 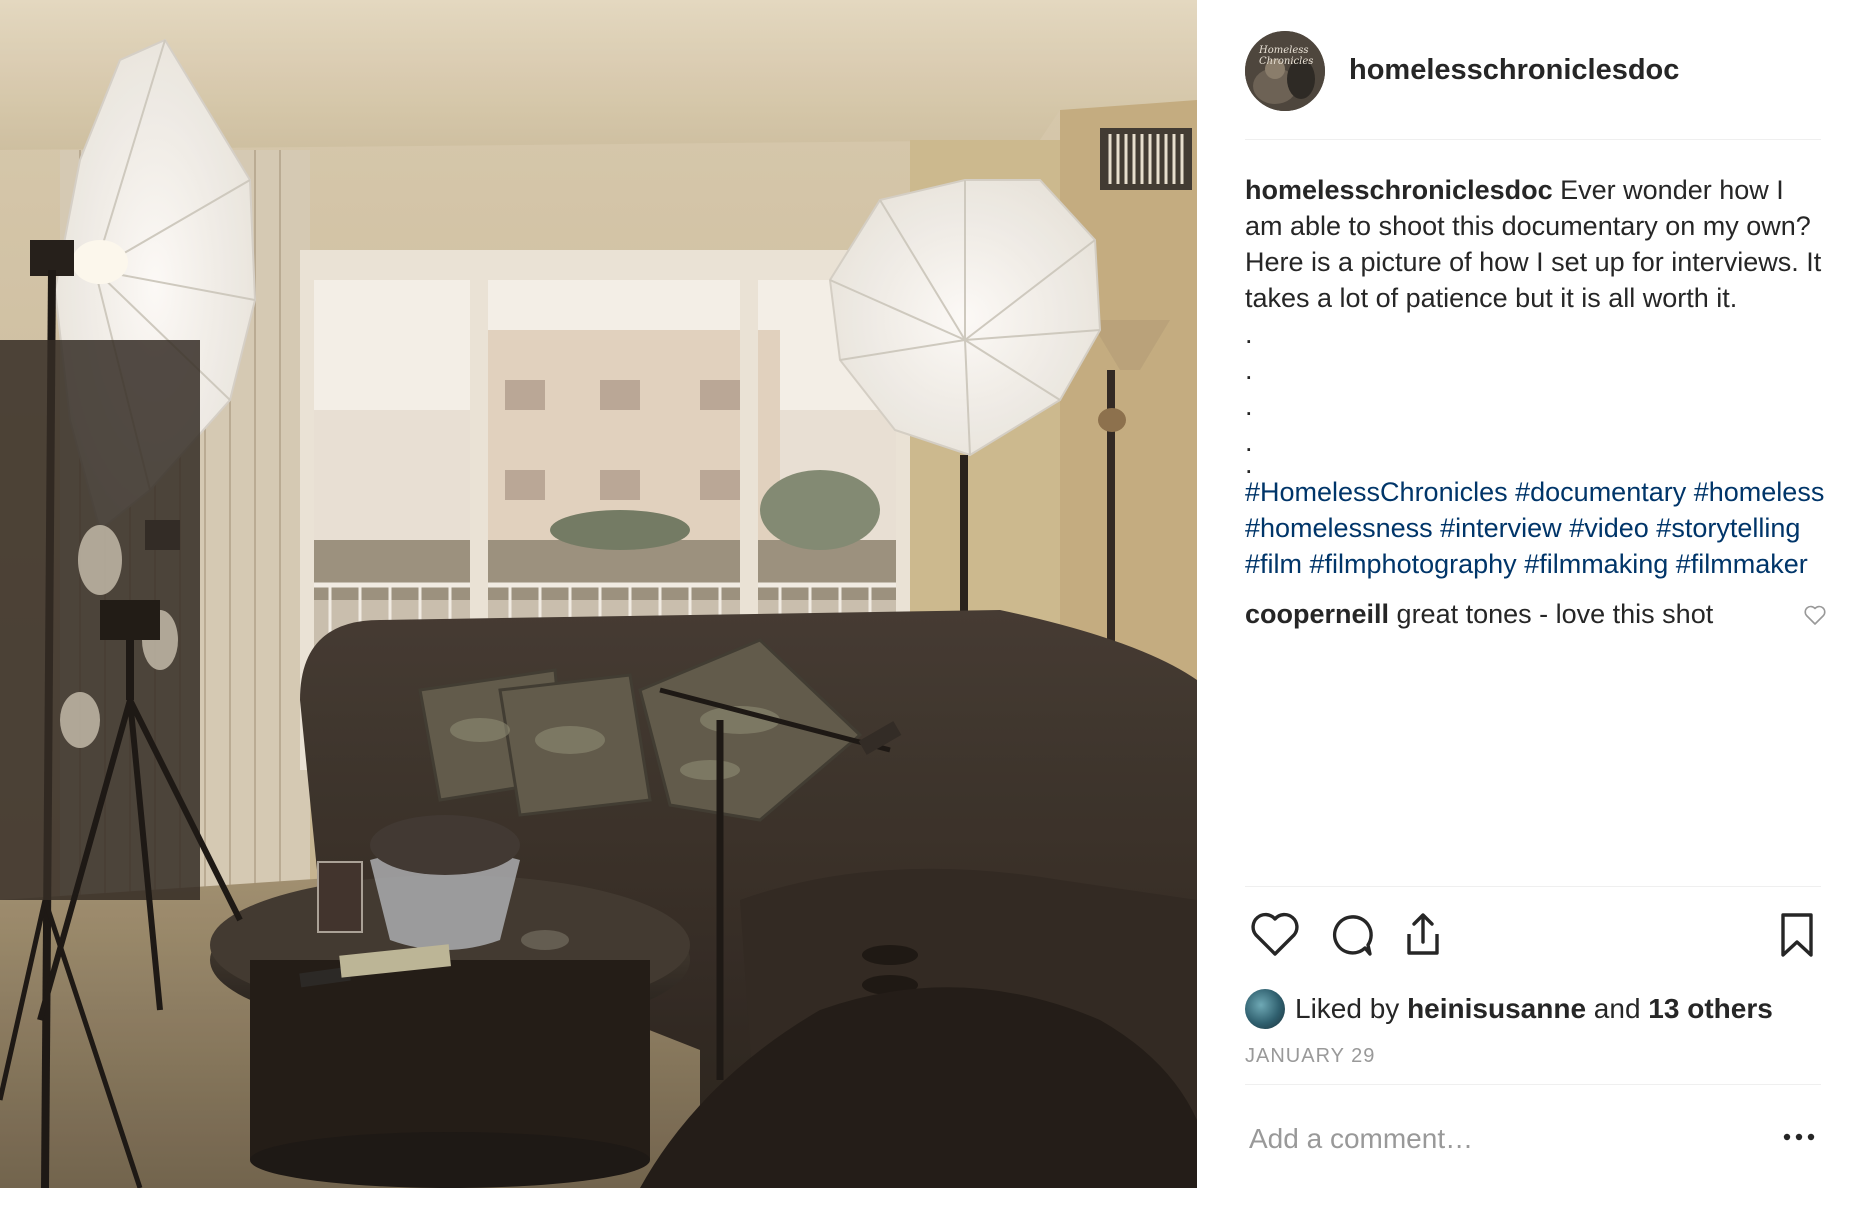 What do you see at coordinates (1728, 528) in the screenshot?
I see `hashtag-link: #storytelling` at bounding box center [1728, 528].